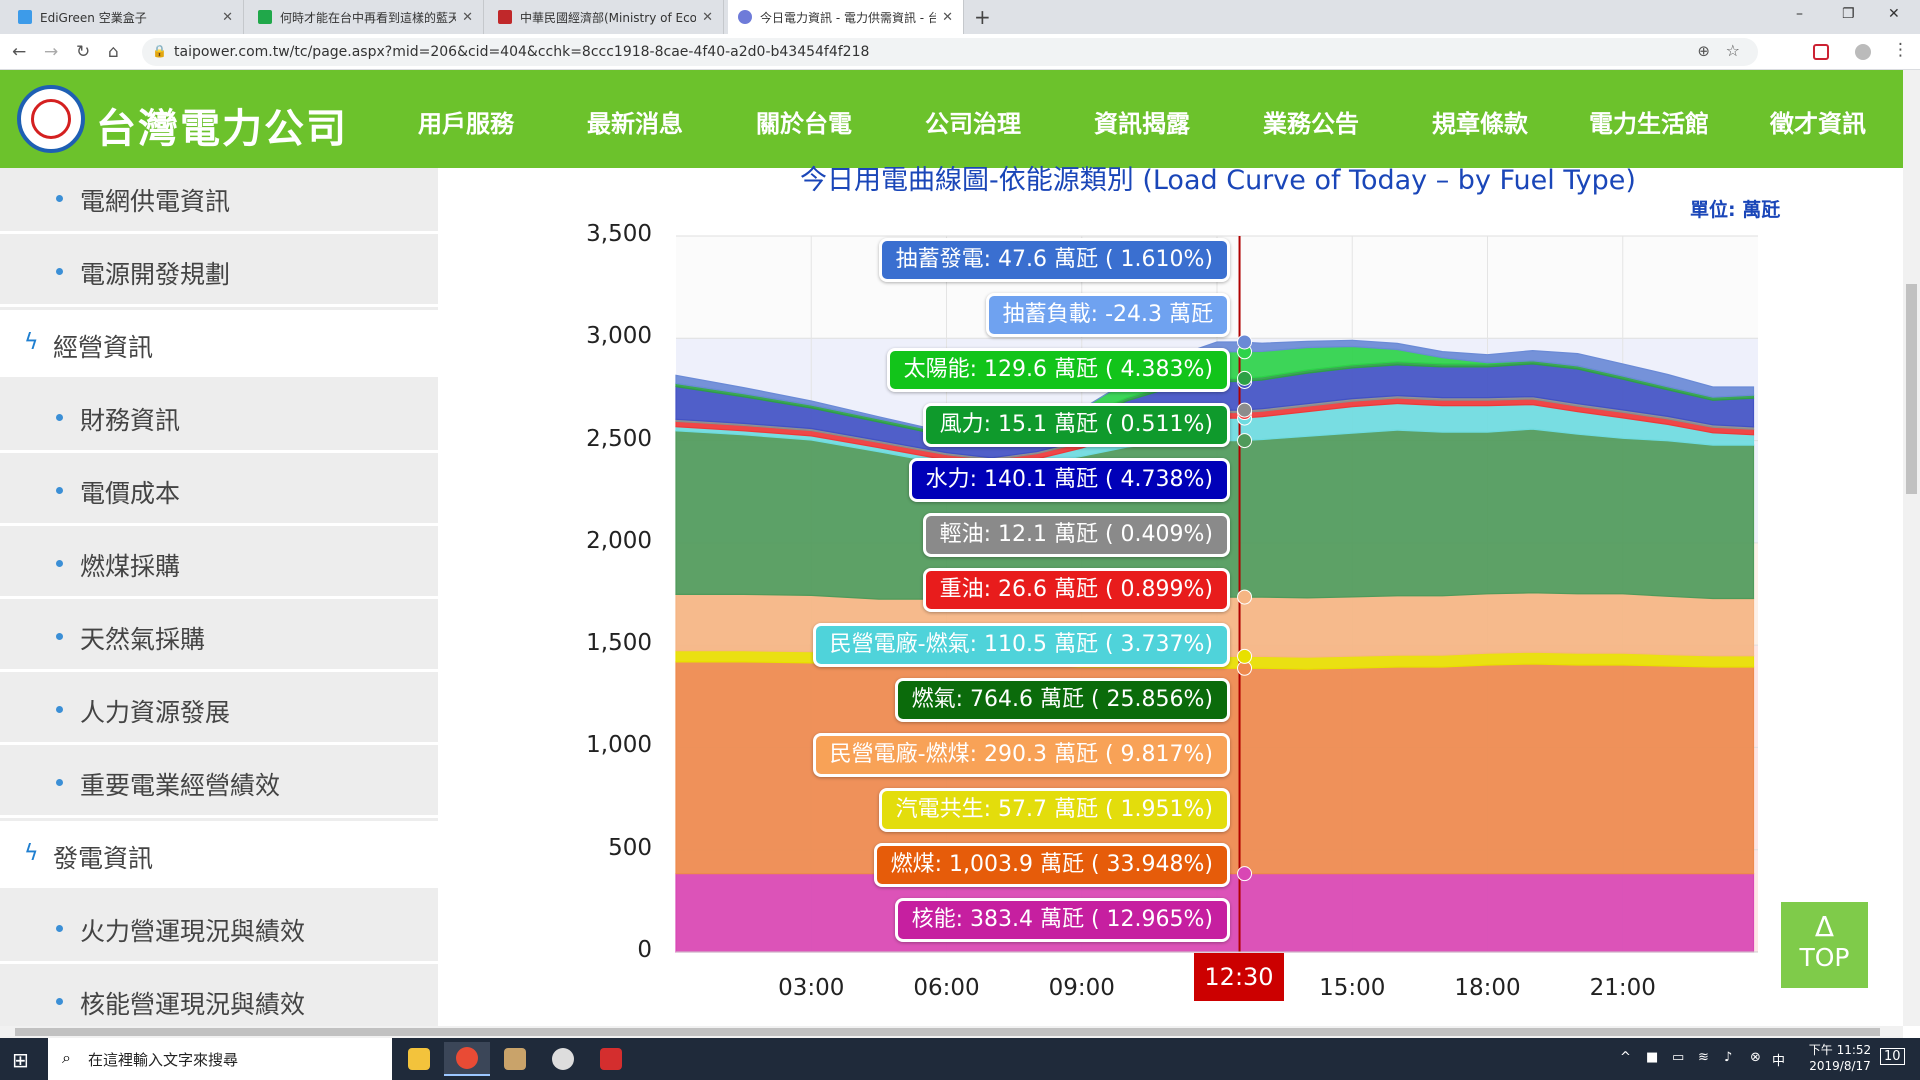 The width and height of the screenshot is (1920, 1080). I want to click on y-tick-label: 2,000, so click(619, 540).